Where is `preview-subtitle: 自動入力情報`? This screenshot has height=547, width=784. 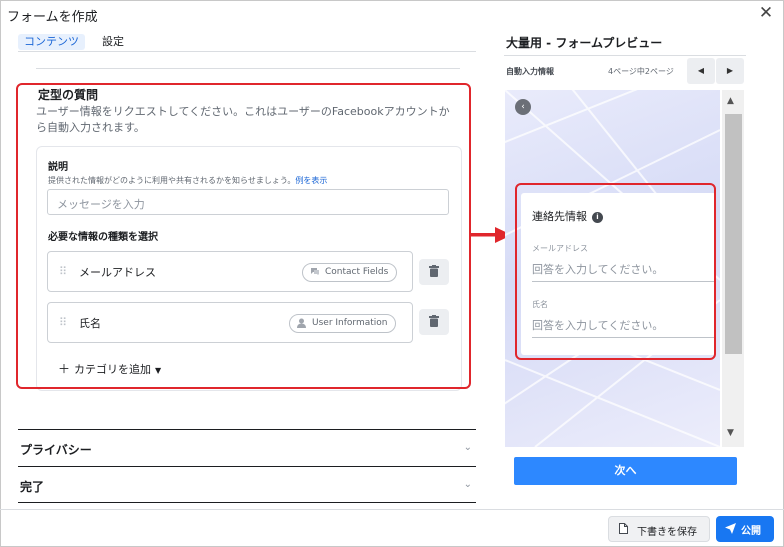 preview-subtitle: 自動入力情報 is located at coordinates (530, 71).